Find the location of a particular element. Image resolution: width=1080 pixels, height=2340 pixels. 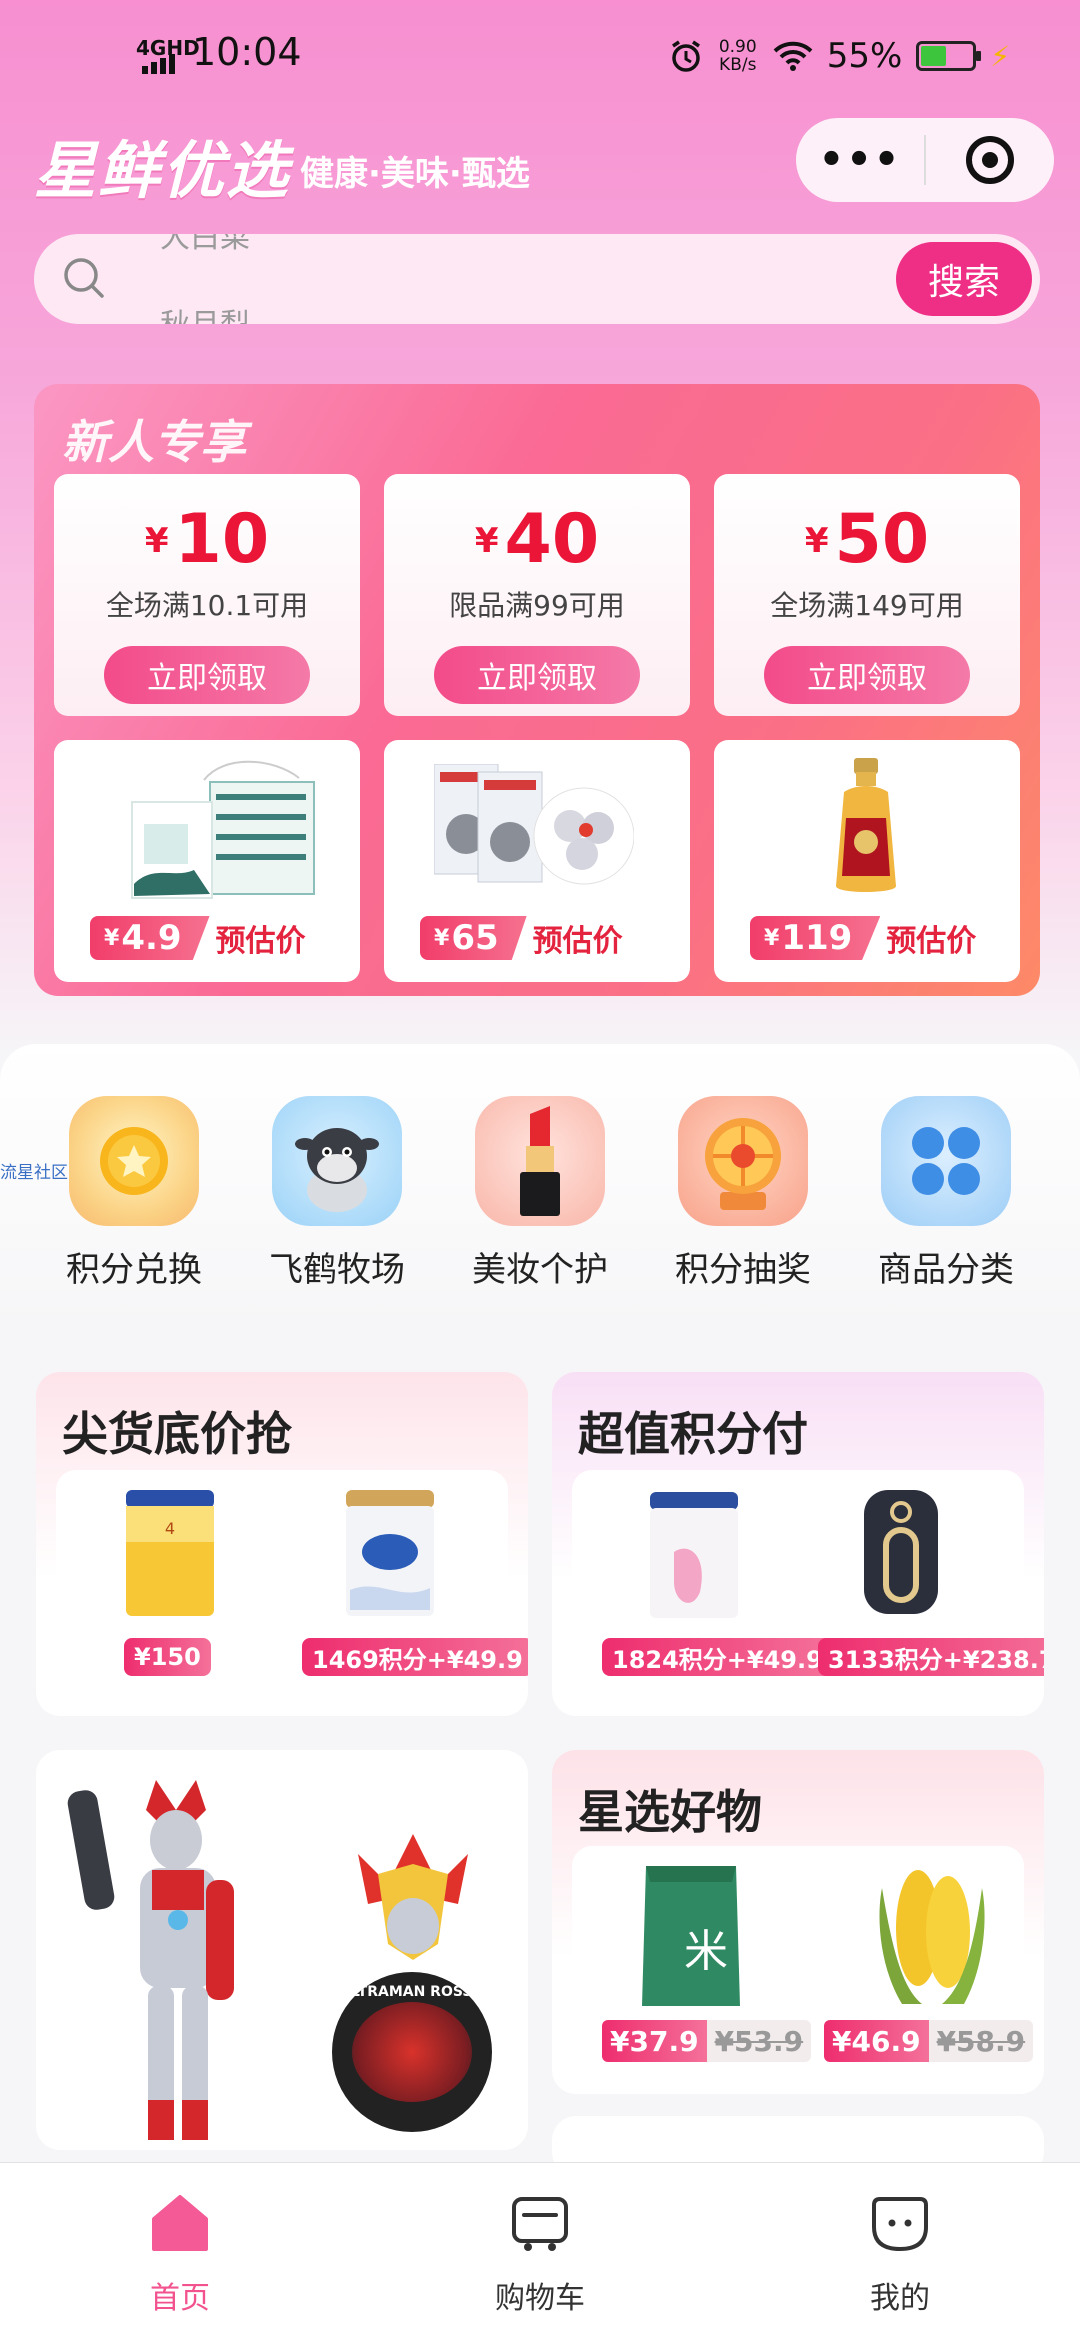

product-card-shrimp: ¥65 预估价 is located at coordinates (537, 861).